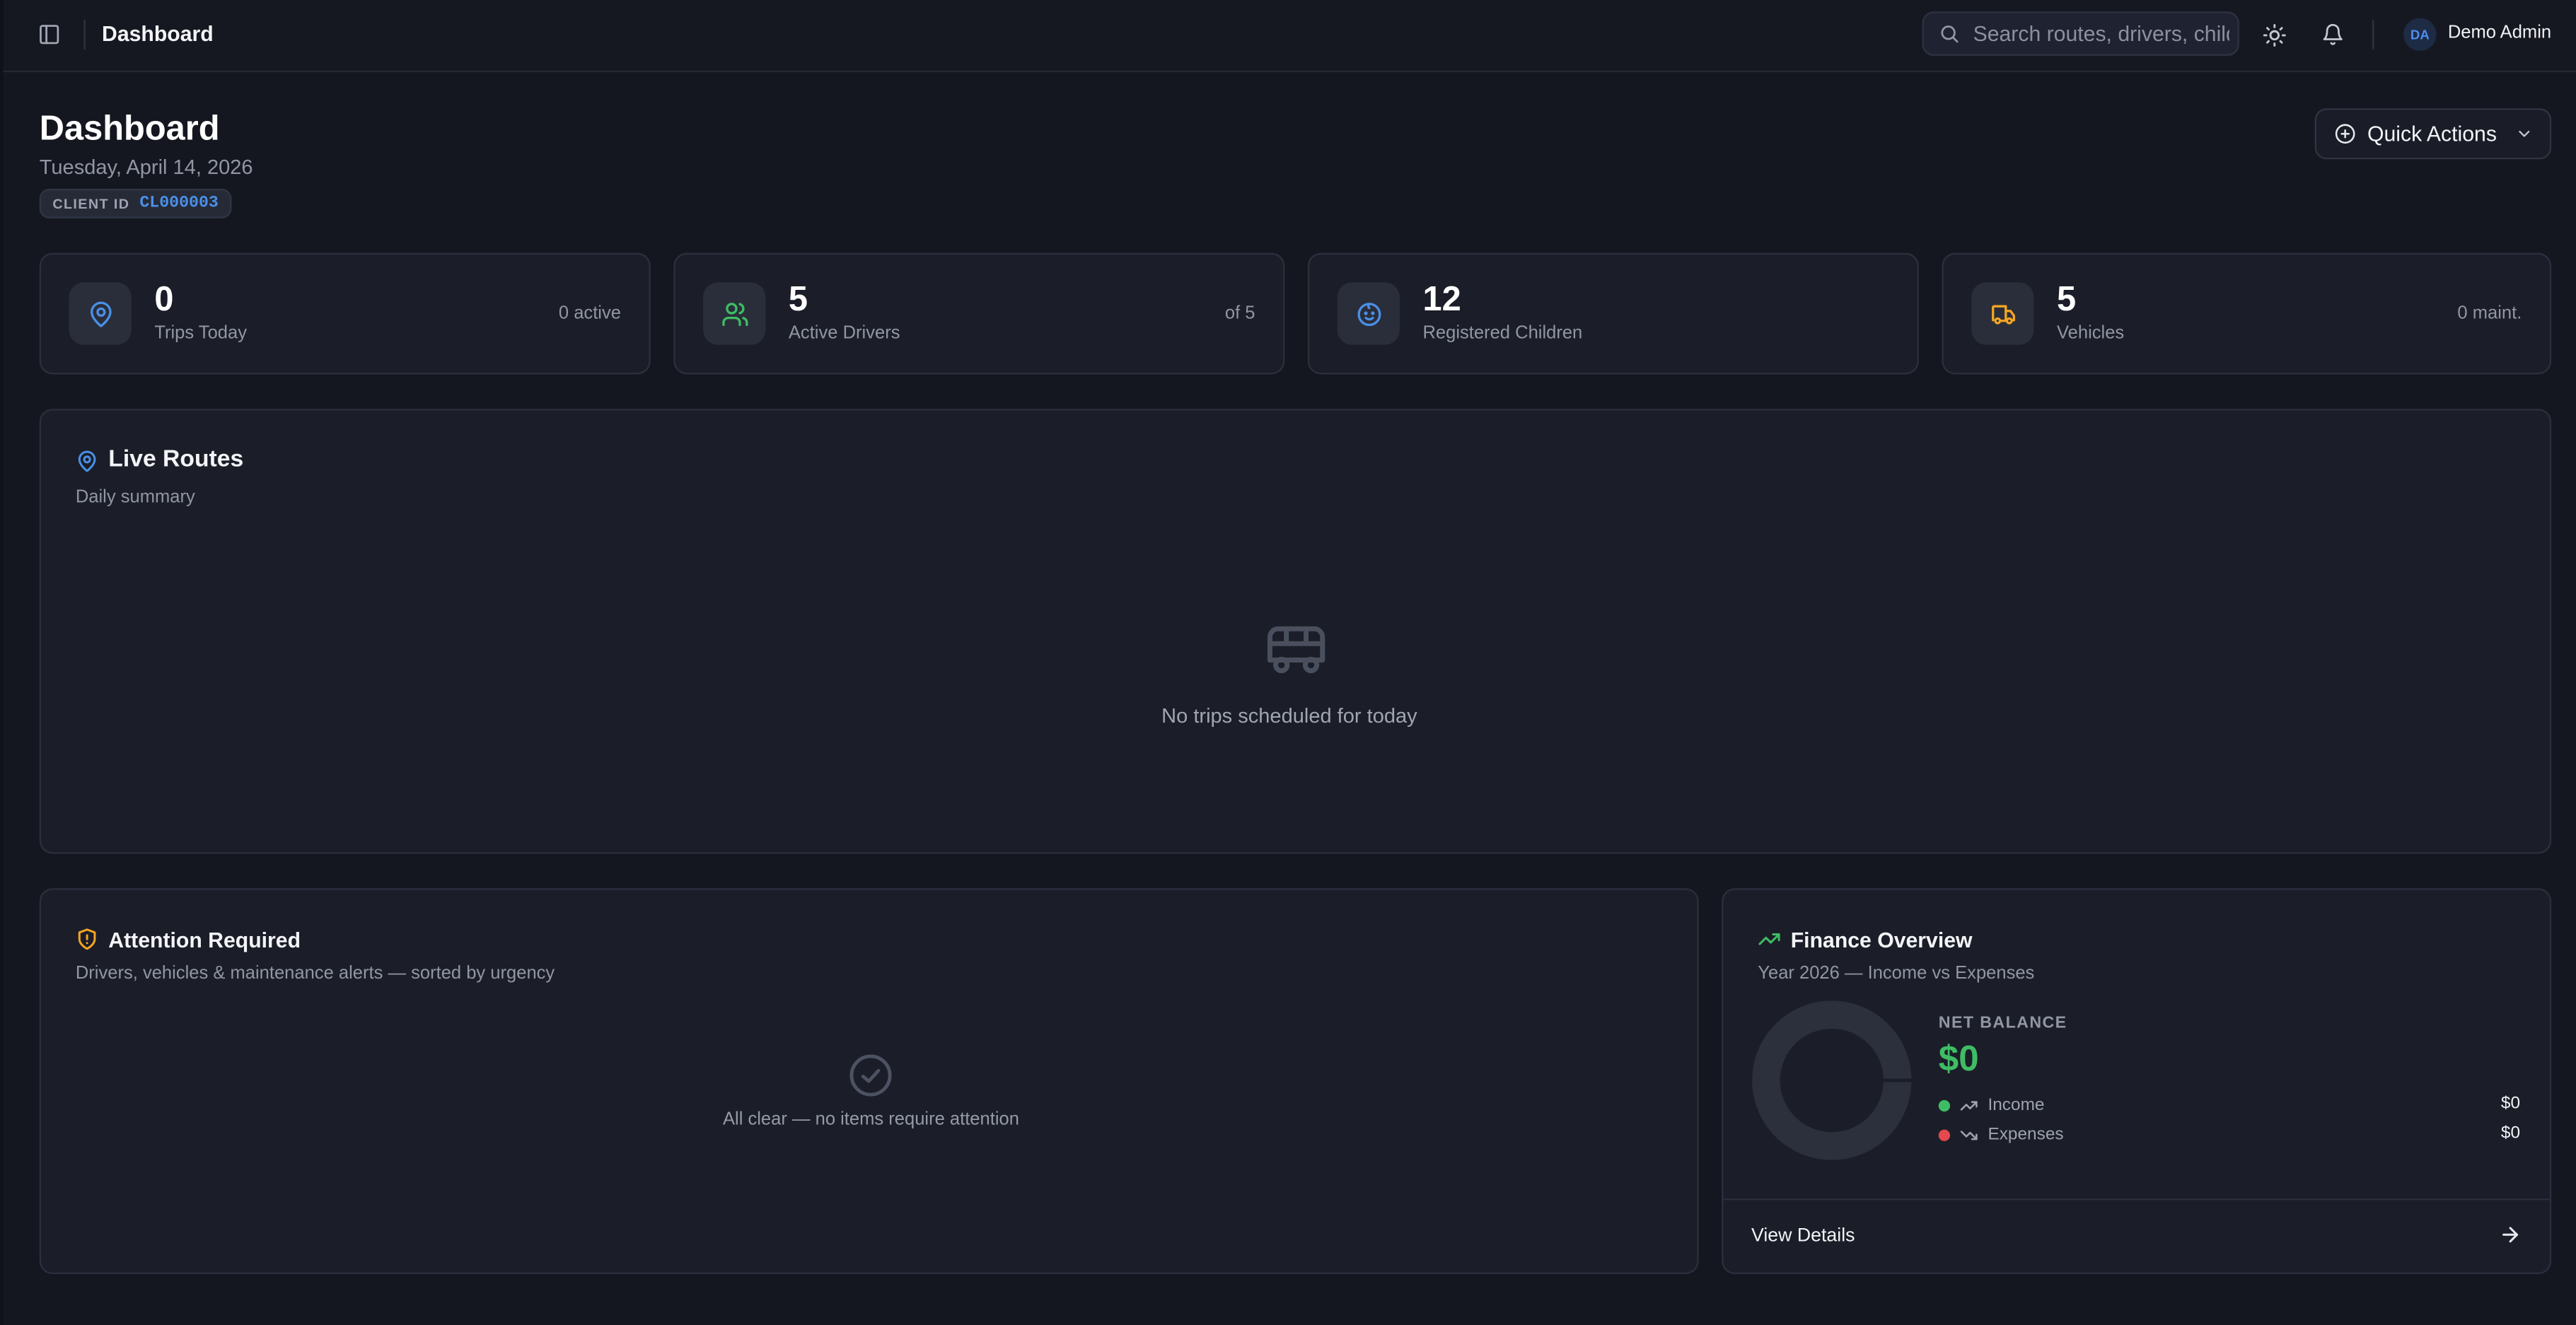 This screenshot has width=2576, height=1325. What do you see at coordinates (176, 459) in the screenshot?
I see `live-routes-title: Live Routes` at bounding box center [176, 459].